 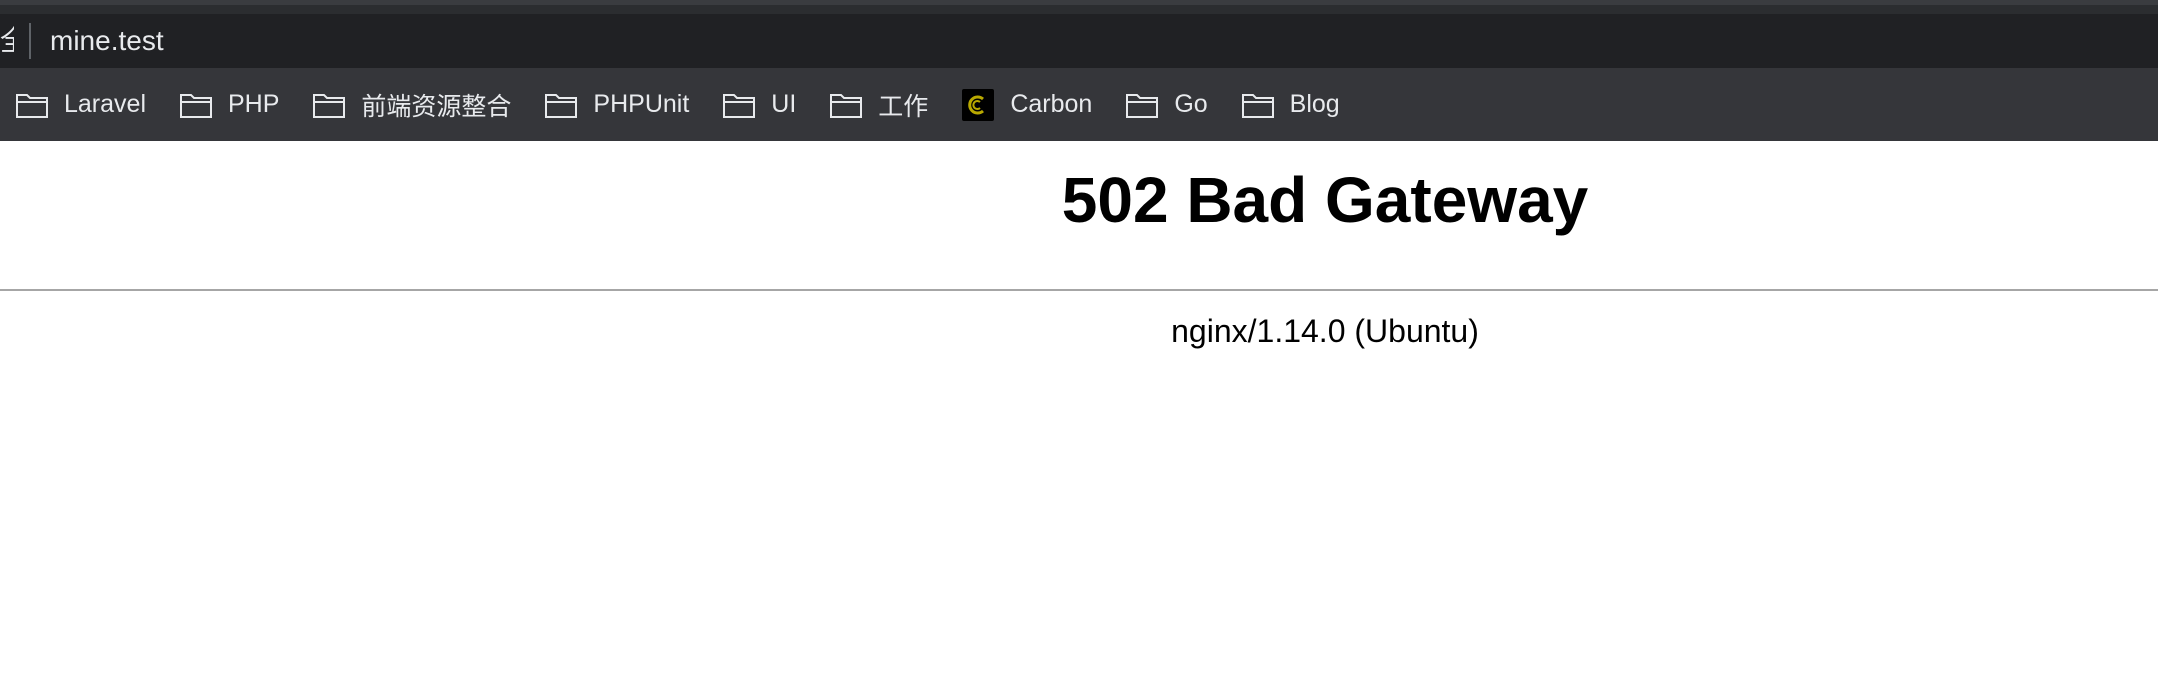 What do you see at coordinates (641, 104) in the screenshot?
I see `bookmark-label: PHPUnit` at bounding box center [641, 104].